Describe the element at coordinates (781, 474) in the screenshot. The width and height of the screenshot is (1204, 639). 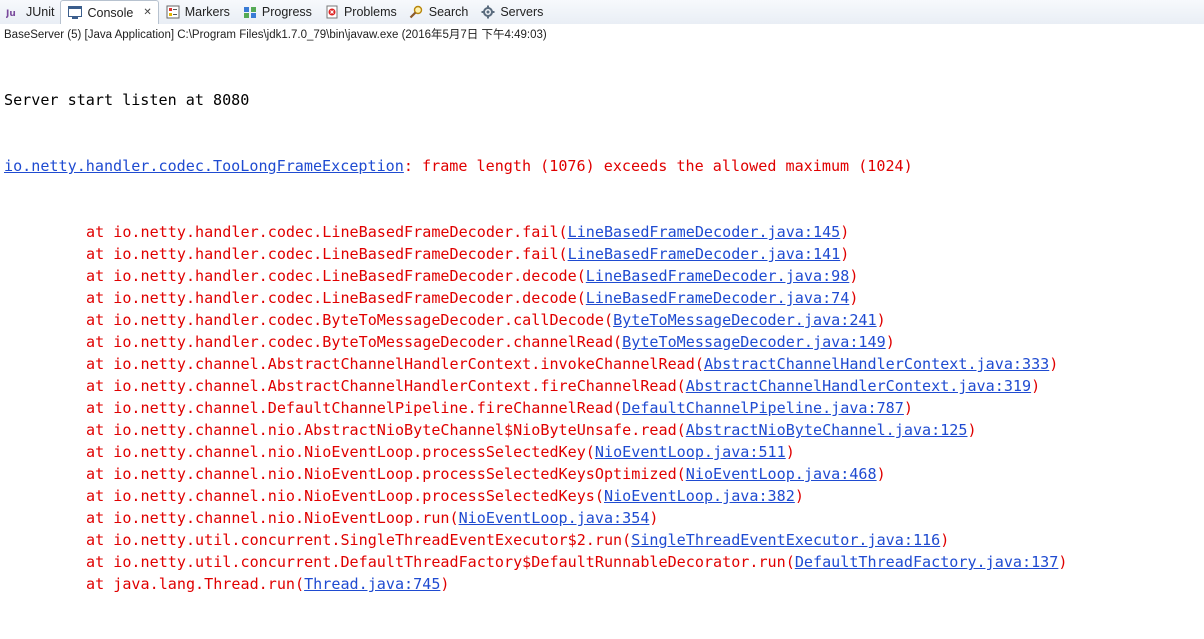
I see `source-location-link: NioEventLoop.java:468` at that location.